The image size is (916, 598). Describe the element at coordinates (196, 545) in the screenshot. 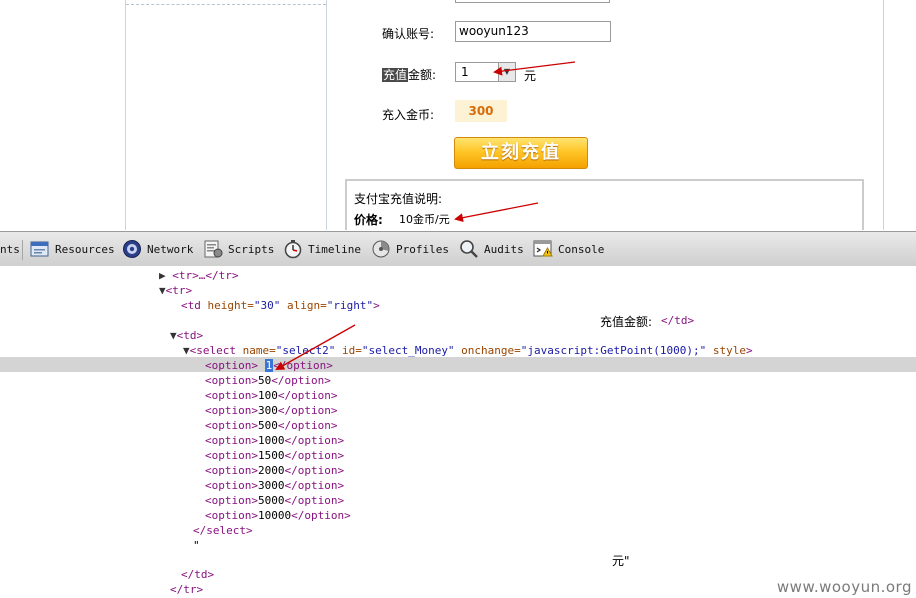

I see `text-node-quote: "` at that location.